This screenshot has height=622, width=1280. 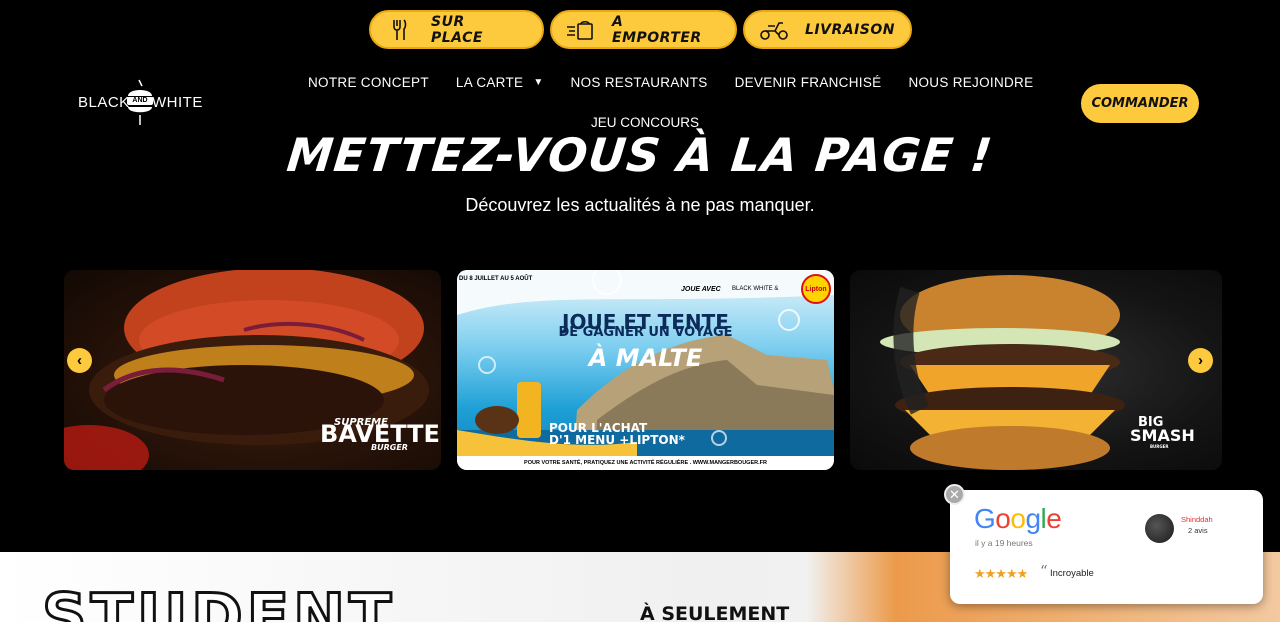 What do you see at coordinates (104, 102) in the screenshot?
I see `logo-black-text: BLACK` at bounding box center [104, 102].